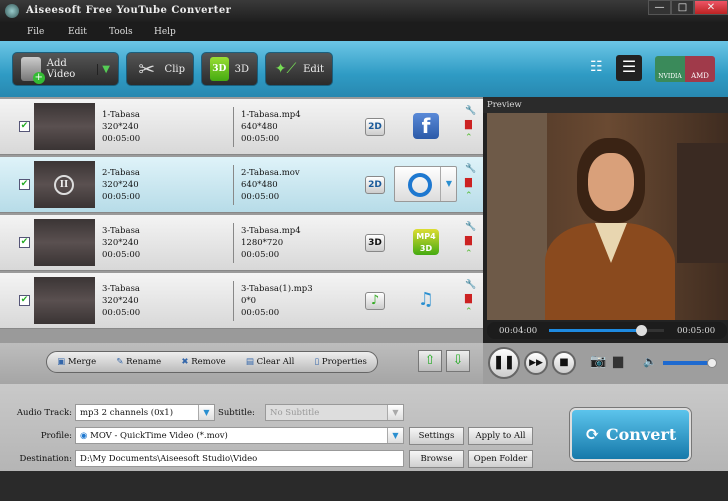 The width and height of the screenshot is (728, 501). I want to click on open-folder-button: Open Folder, so click(500, 459).